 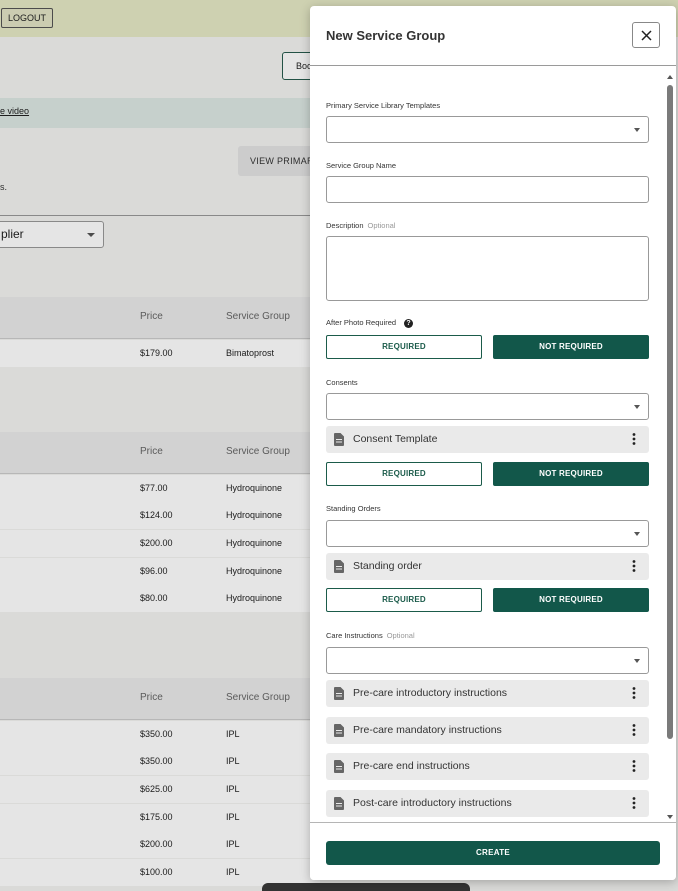 What do you see at coordinates (361, 165) in the screenshot?
I see `name-label: Service Group Name` at bounding box center [361, 165].